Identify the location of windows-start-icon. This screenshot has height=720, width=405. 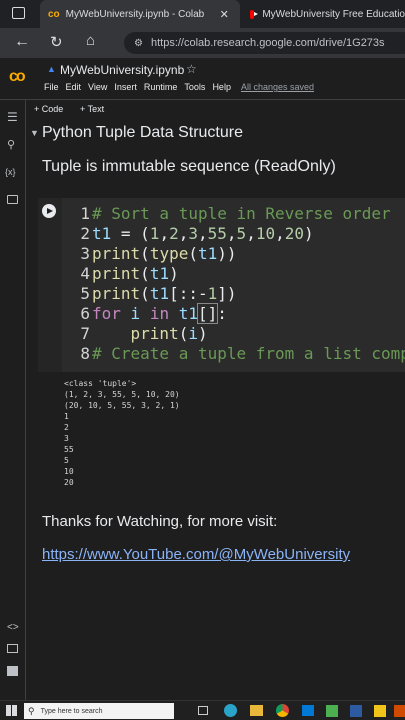
(11, 710).